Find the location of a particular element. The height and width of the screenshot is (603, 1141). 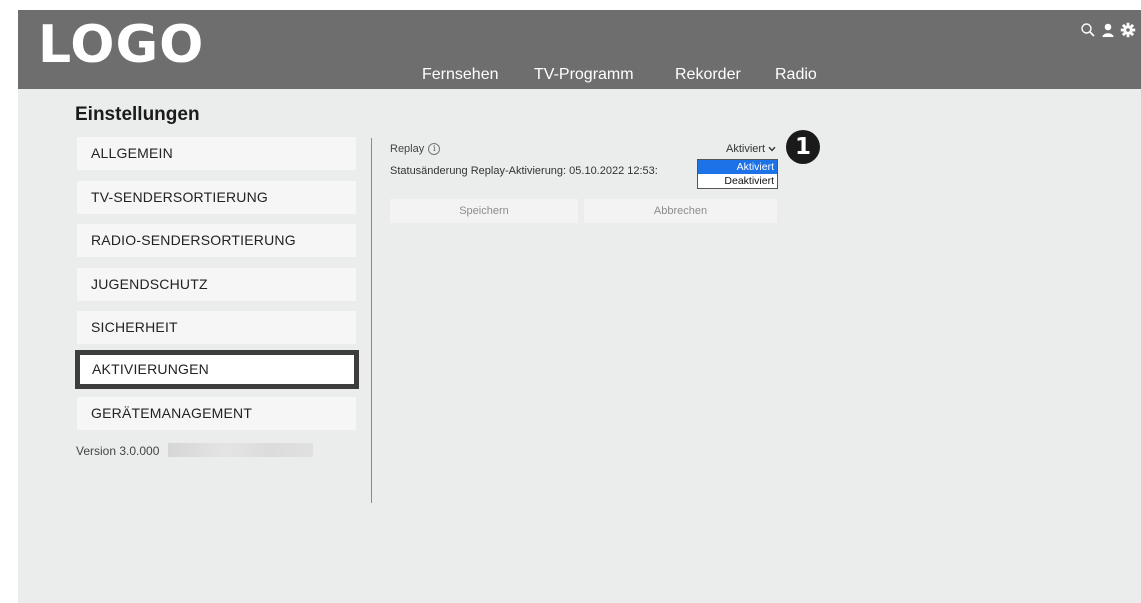

version-redacted-bar is located at coordinates (240, 450).